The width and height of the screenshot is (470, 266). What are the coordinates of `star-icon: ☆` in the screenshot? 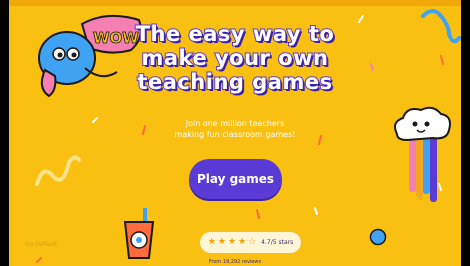 It's located at (252, 242).